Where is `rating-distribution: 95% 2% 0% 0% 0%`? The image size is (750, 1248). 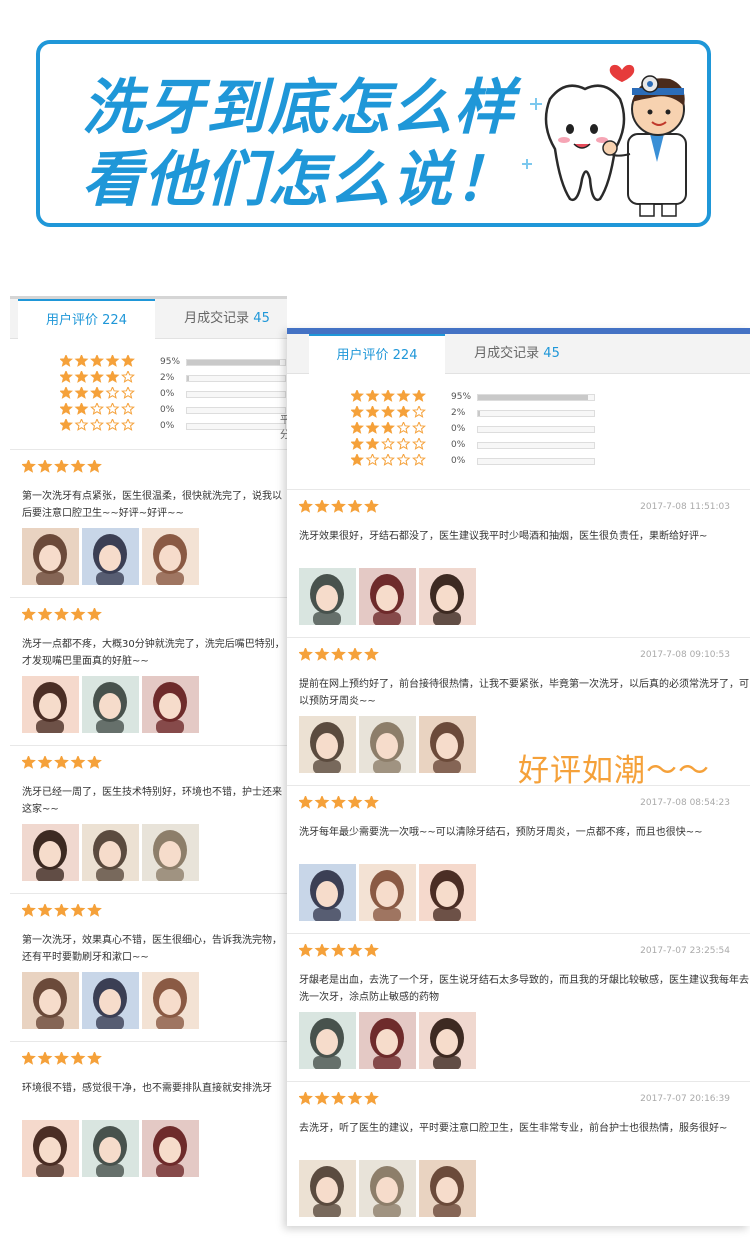
rating-distribution: 95% 2% 0% 0% 0% is located at coordinates (518, 429).